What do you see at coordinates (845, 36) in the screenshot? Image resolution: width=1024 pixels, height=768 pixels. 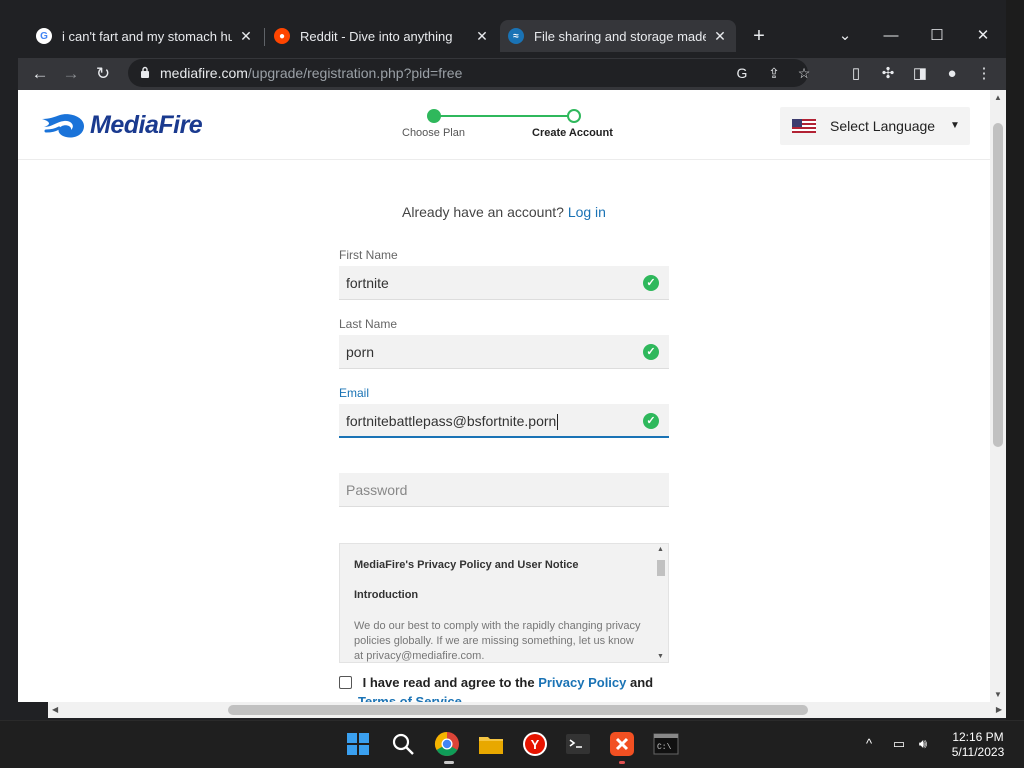 I see `tab-search-chevron-icon: ⌄` at bounding box center [845, 36].